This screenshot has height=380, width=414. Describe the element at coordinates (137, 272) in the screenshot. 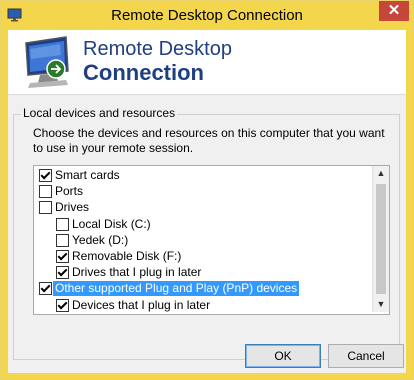

I see `tree-item-label: Drives that I plug in later` at that location.